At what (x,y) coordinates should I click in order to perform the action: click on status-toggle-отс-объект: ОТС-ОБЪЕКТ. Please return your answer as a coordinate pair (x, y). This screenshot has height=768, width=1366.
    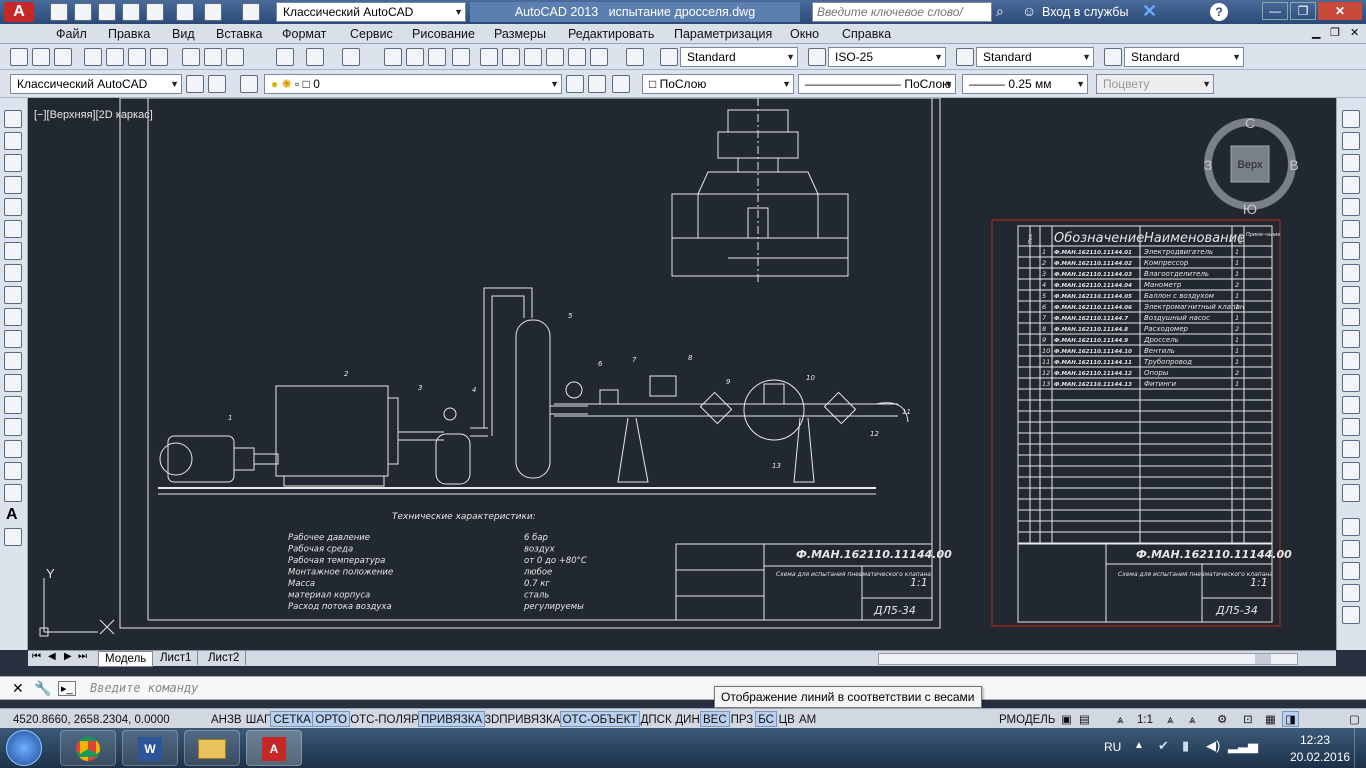
    Looking at the image, I should click on (600, 719).